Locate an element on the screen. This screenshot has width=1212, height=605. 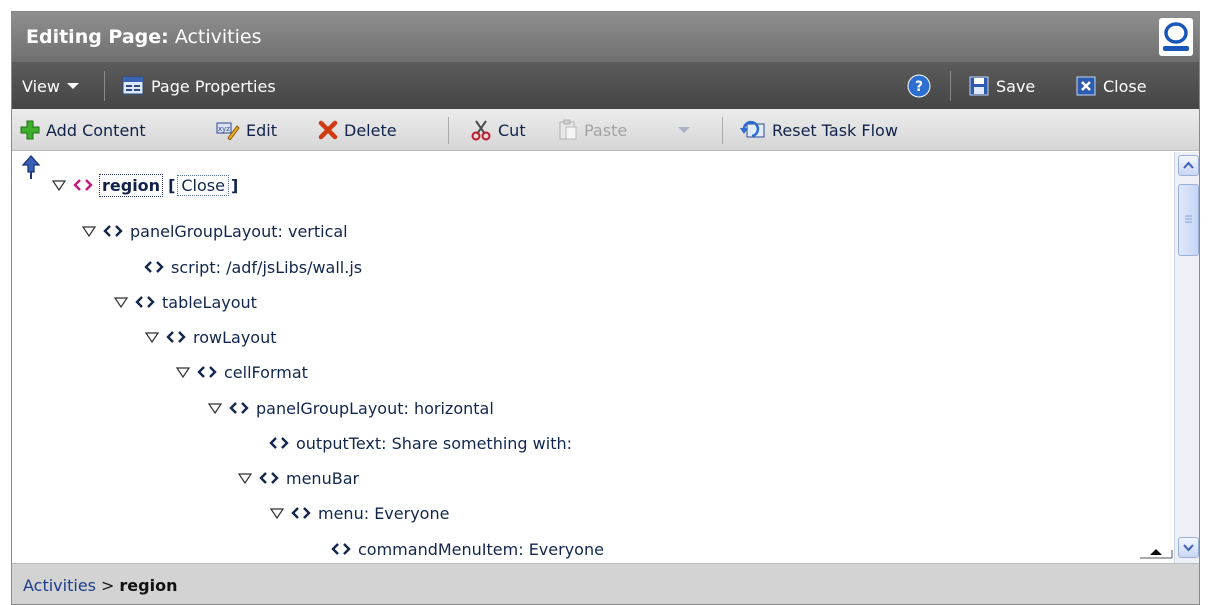
grip-icon is located at coordinates (1188, 219).